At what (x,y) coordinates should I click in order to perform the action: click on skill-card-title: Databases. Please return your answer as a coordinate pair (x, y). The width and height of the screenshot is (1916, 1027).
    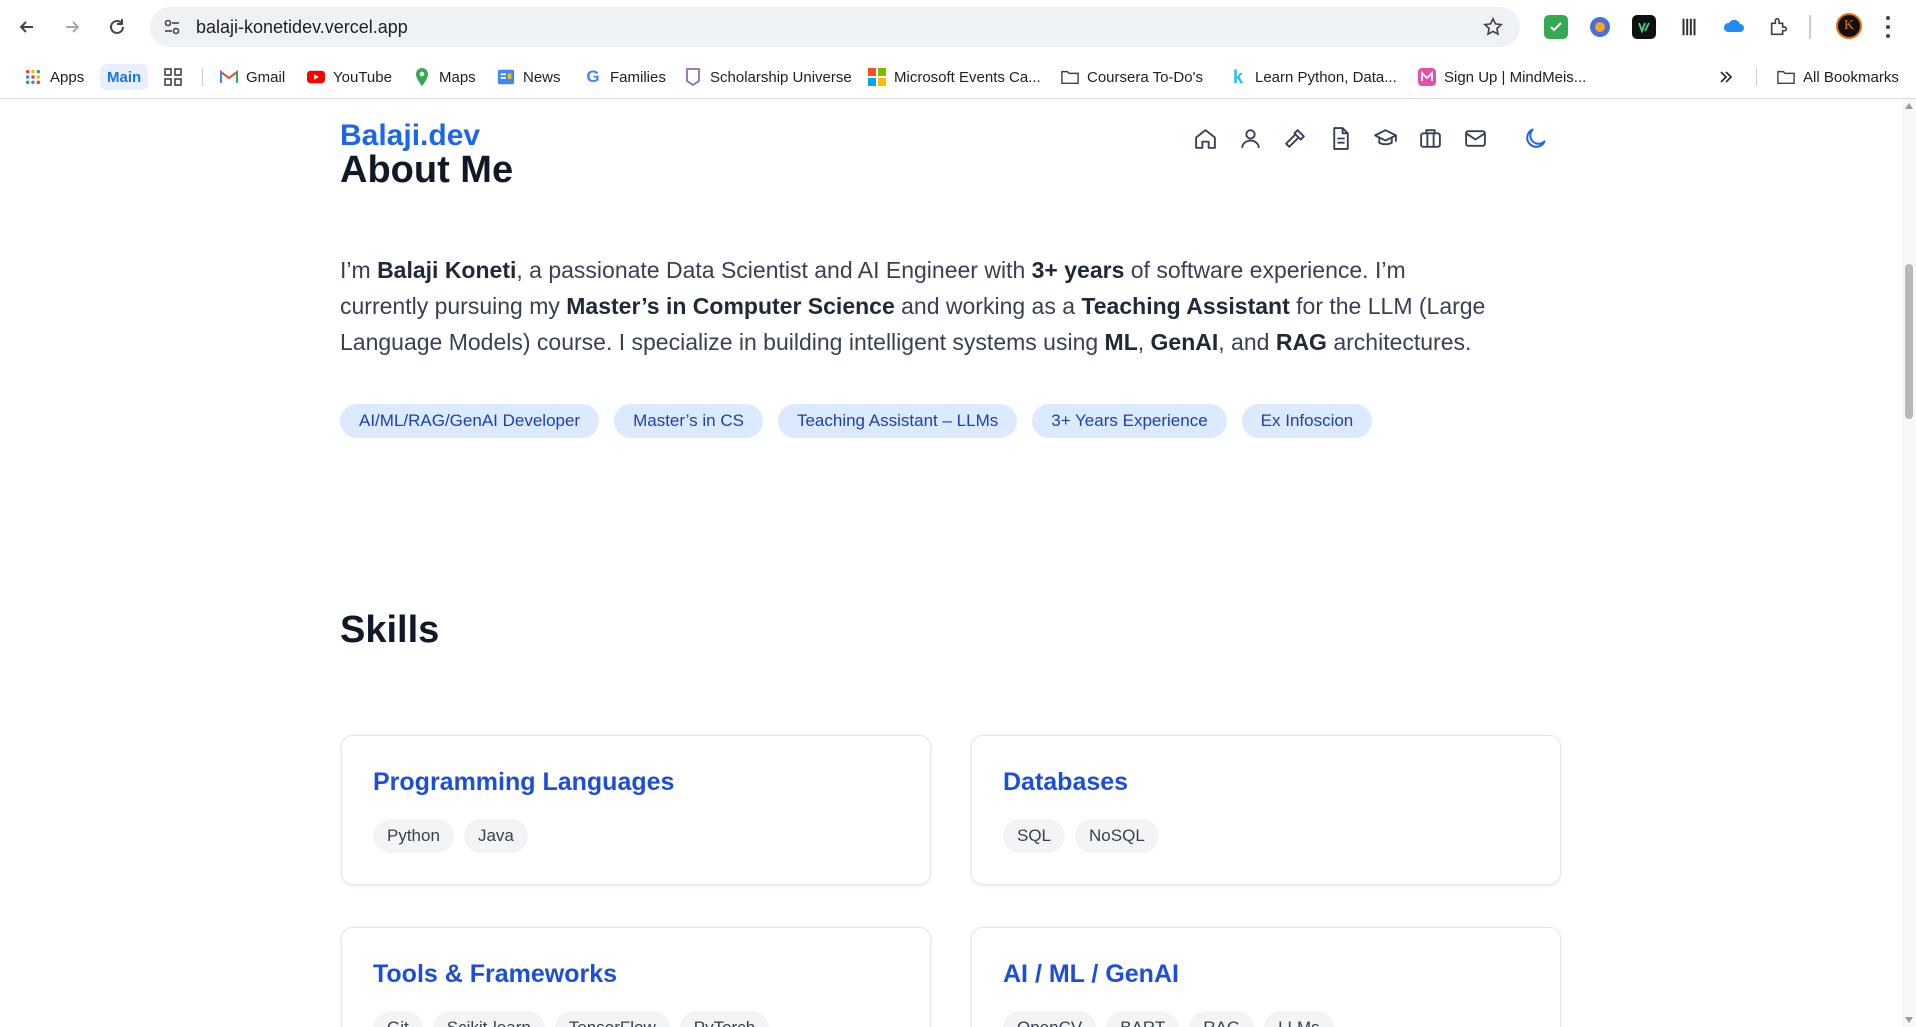
    Looking at the image, I should click on (1066, 782).